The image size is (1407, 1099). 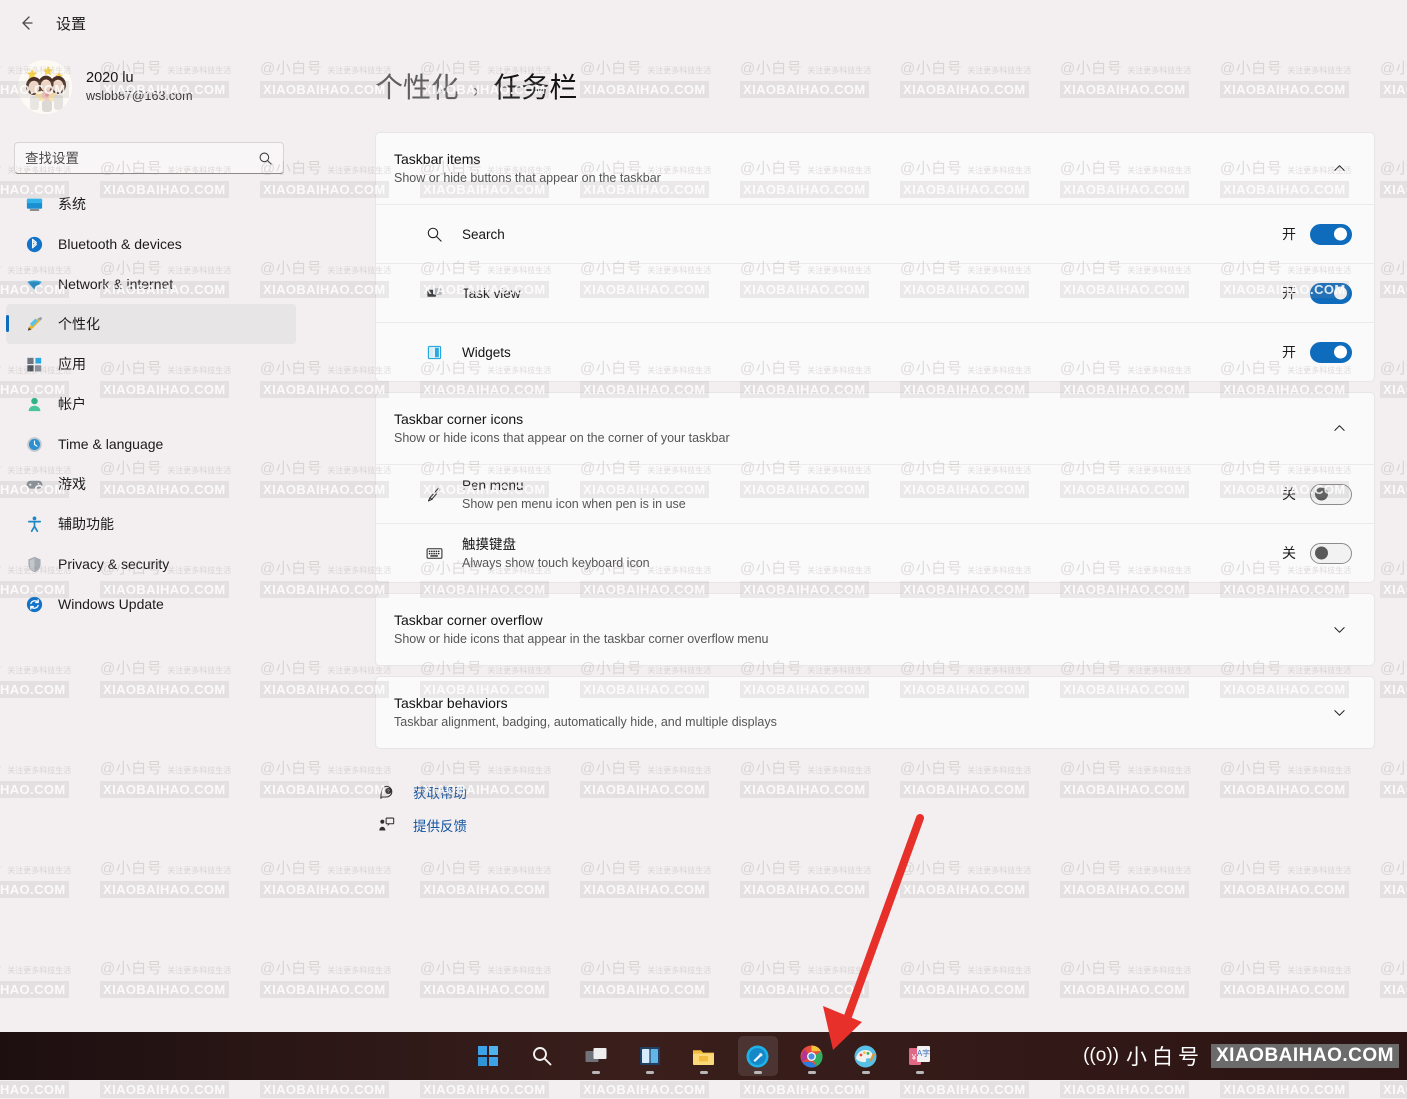 What do you see at coordinates (476, 92) in the screenshot?
I see `chevron-right-icon: ›` at bounding box center [476, 92].